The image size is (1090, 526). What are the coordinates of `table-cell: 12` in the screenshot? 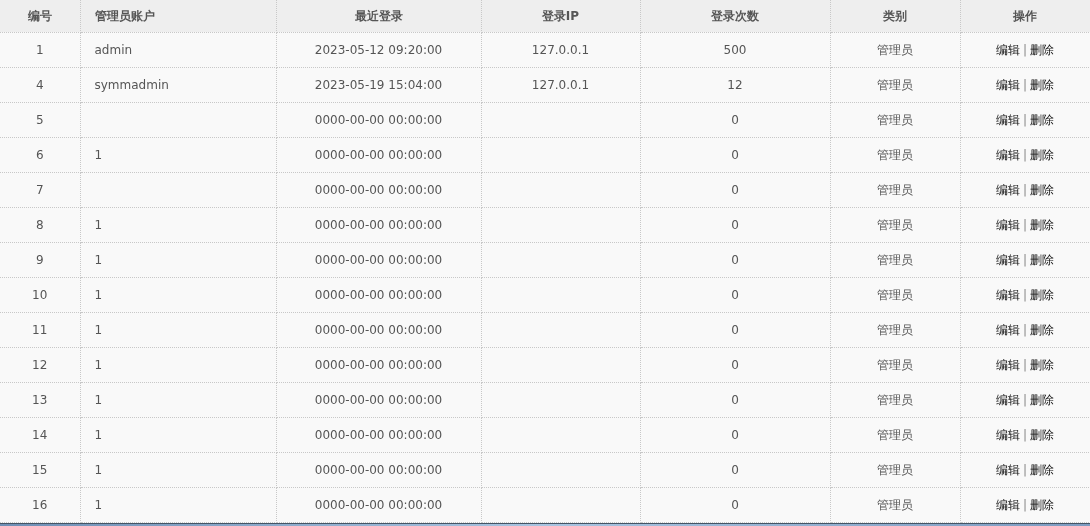 It's located at (735, 84).